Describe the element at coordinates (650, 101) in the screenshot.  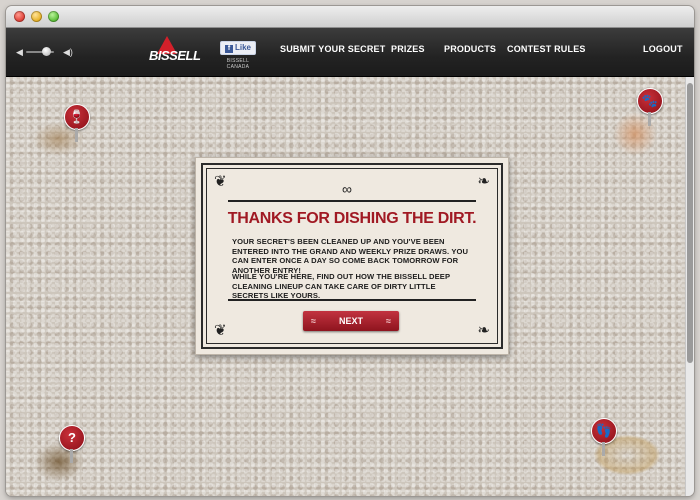
I see `paw-print-icon: 🐾` at that location.